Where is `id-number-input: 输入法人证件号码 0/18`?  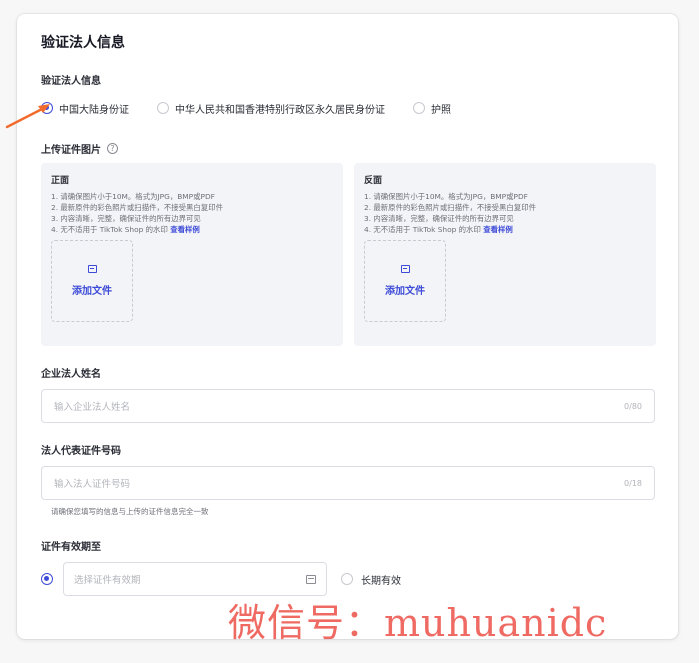 id-number-input: 输入法人证件号码 0/18 is located at coordinates (348, 483).